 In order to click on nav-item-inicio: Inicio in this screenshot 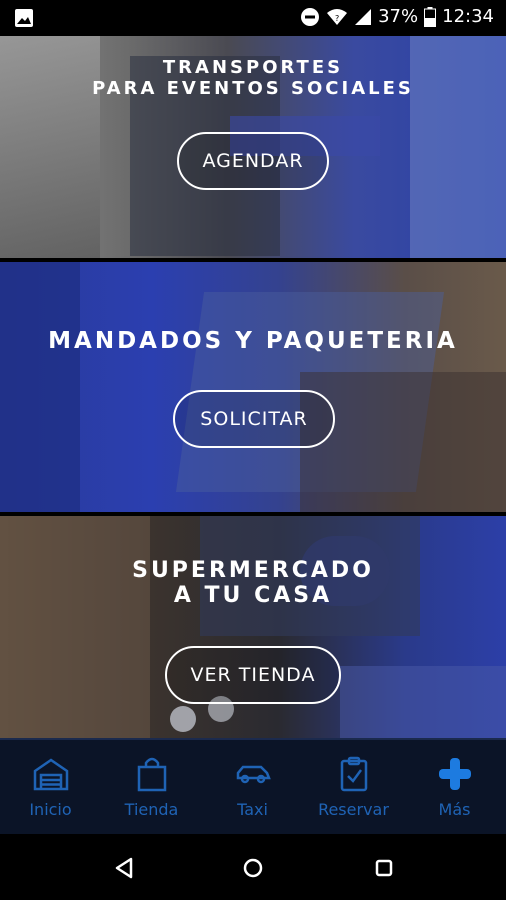, I will do `click(50, 787)`.